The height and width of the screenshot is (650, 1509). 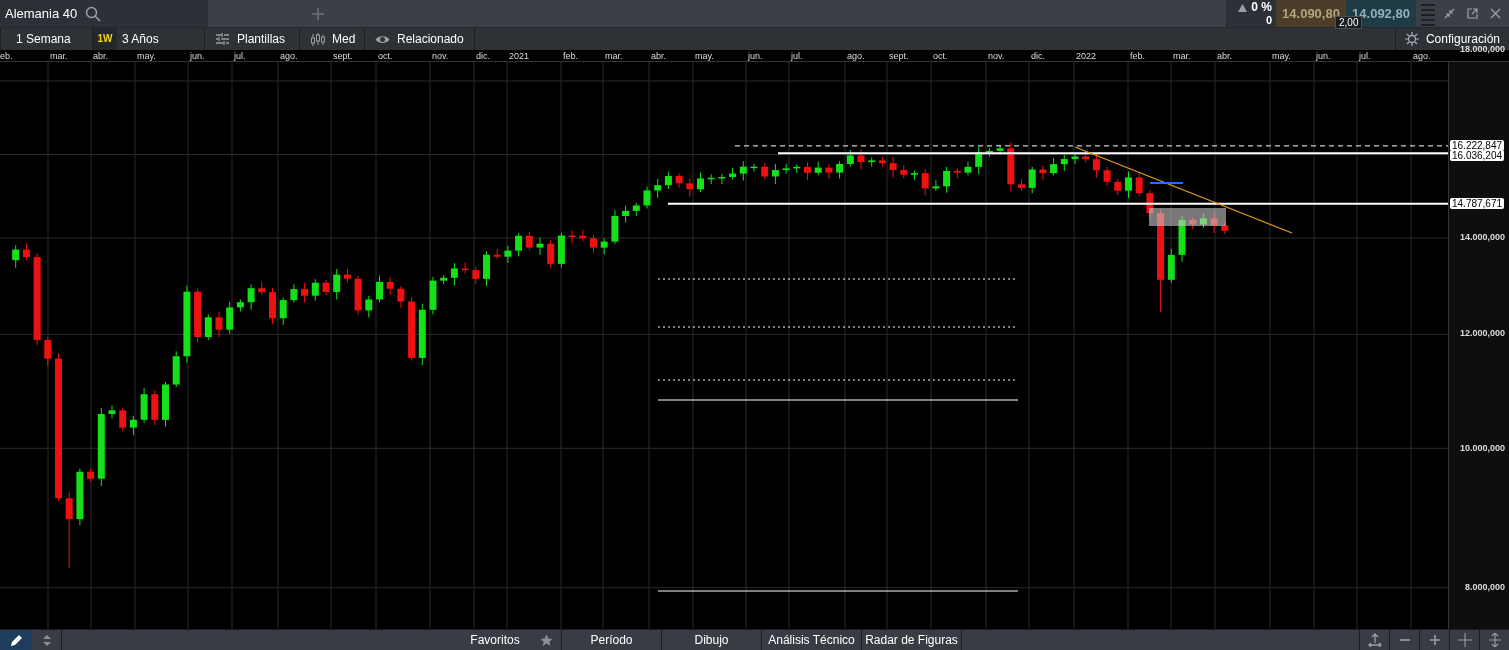 I want to click on price-tick-label: 12.000,000, so click(x=1482, y=333).